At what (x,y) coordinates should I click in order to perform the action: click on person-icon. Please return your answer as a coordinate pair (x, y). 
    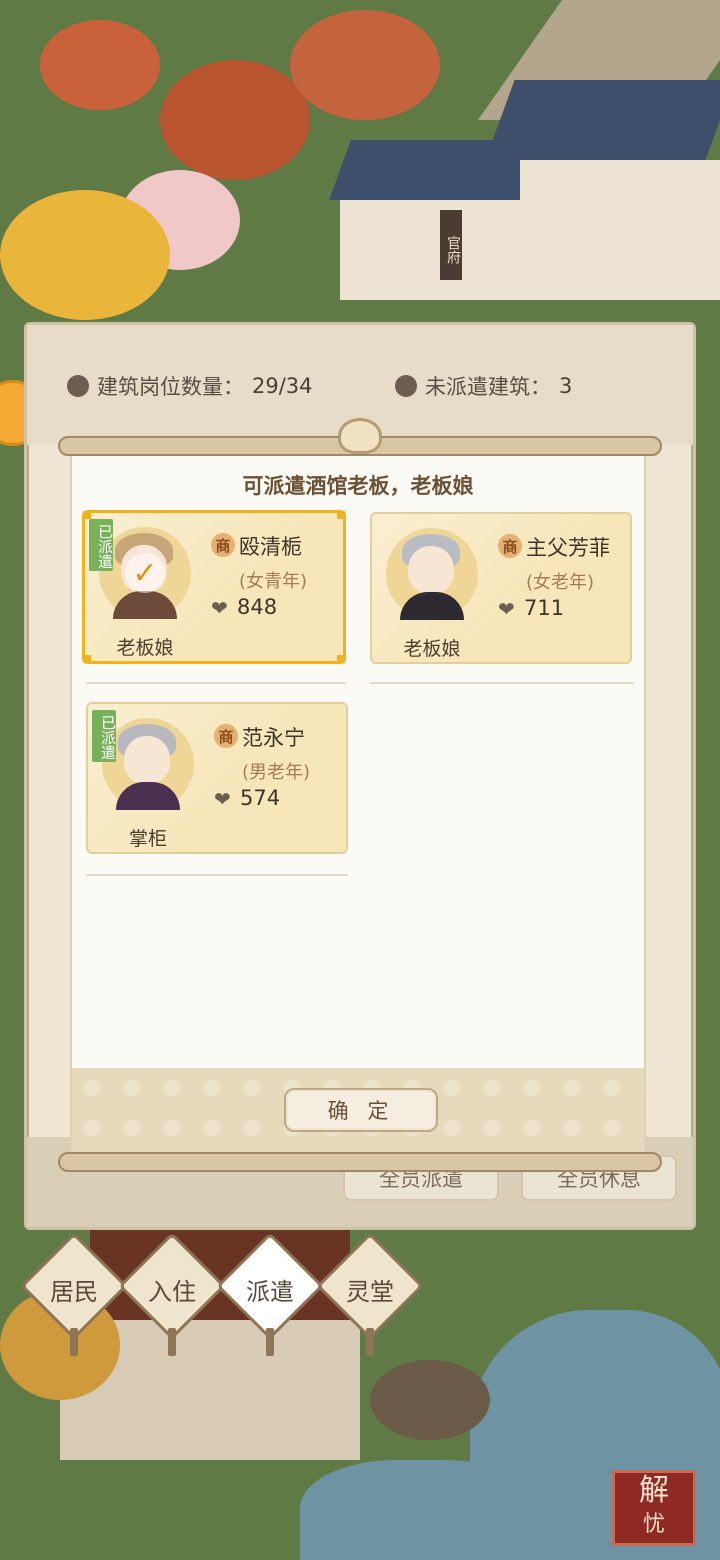
    Looking at the image, I should click on (78, 386).